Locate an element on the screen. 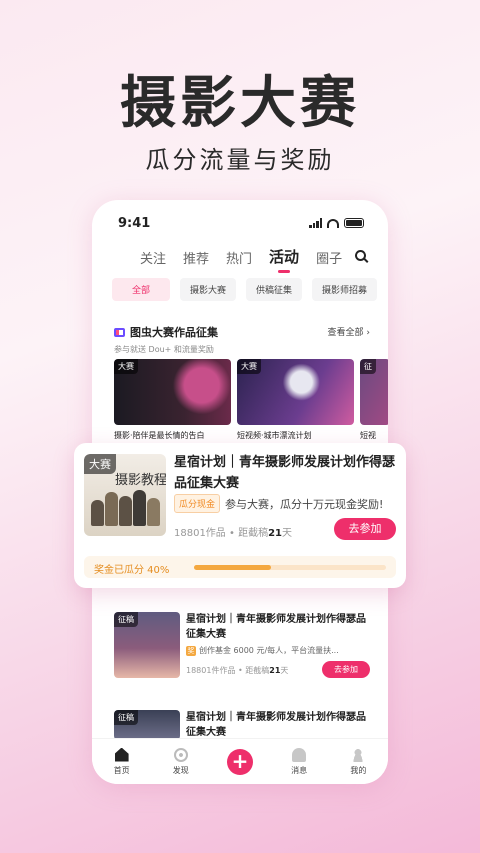  battery-icon is located at coordinates (354, 223).